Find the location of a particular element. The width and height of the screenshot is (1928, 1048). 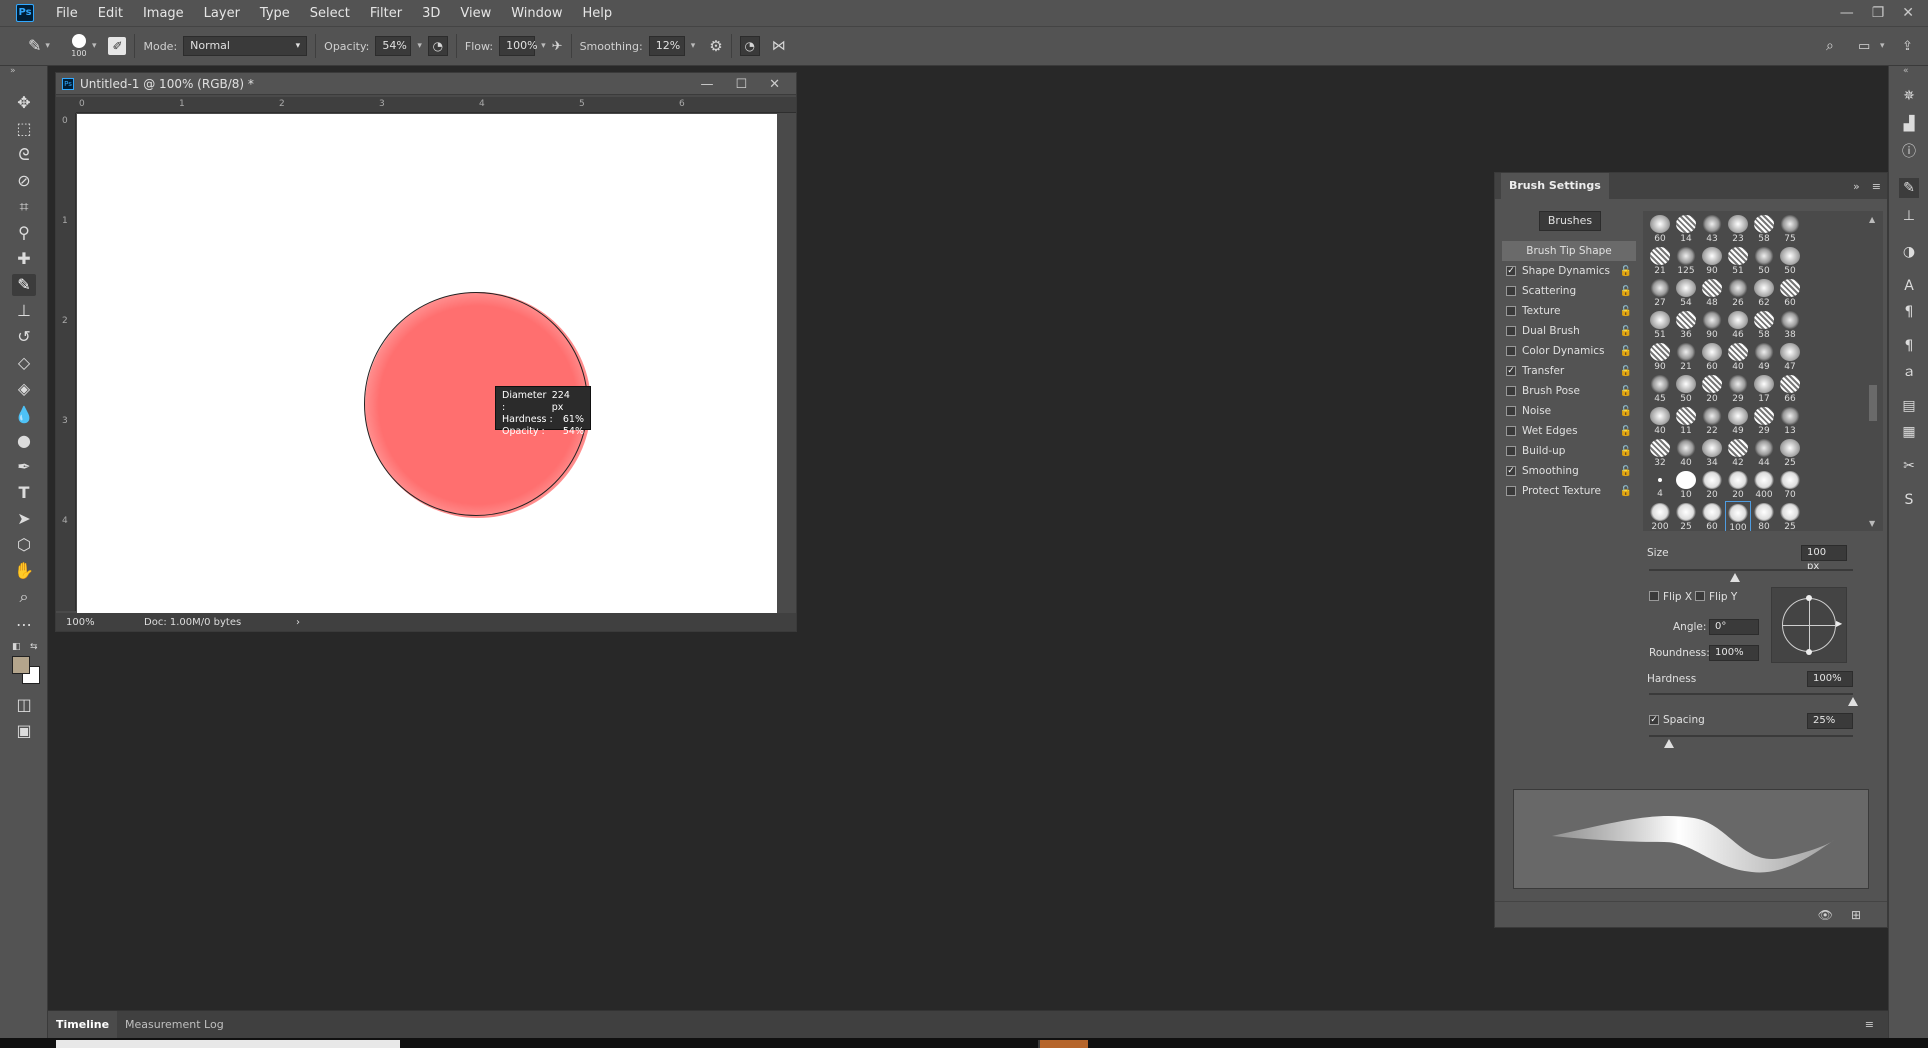

taskbar-item is located at coordinates (228, 1044).